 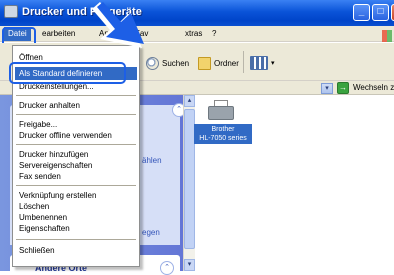 I want to click on task-link-fragment: egen, so click(x=151, y=232).